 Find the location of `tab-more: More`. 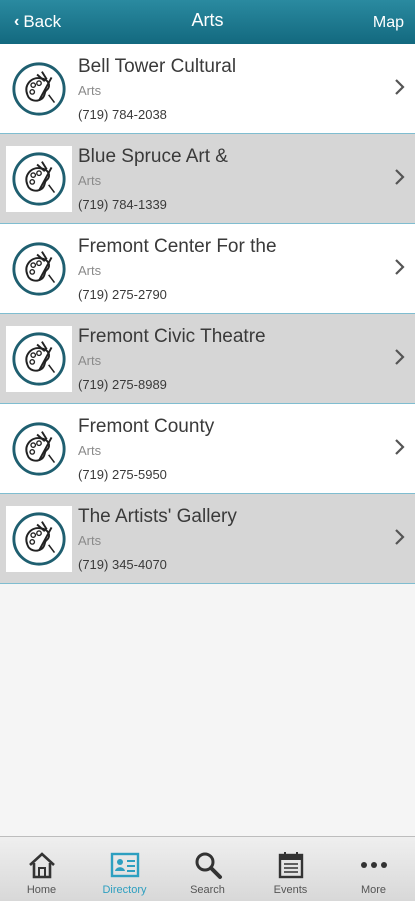

tab-more: More is located at coordinates (373, 869).